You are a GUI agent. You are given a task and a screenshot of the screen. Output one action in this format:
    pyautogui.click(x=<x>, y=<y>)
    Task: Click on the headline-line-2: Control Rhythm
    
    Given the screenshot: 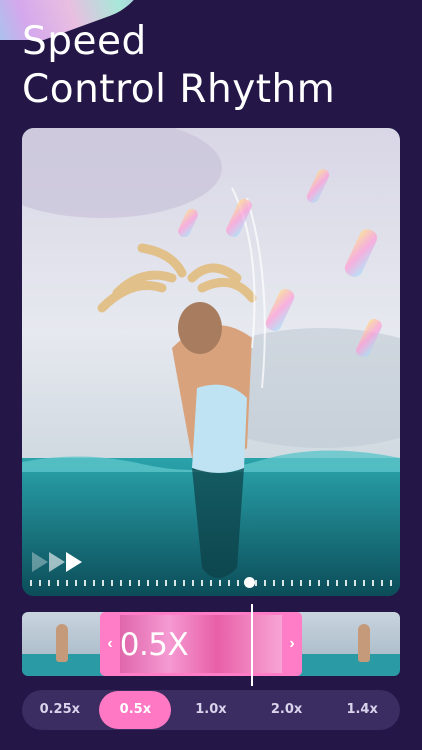 What is the action you would take?
    pyautogui.click(x=179, y=89)
    